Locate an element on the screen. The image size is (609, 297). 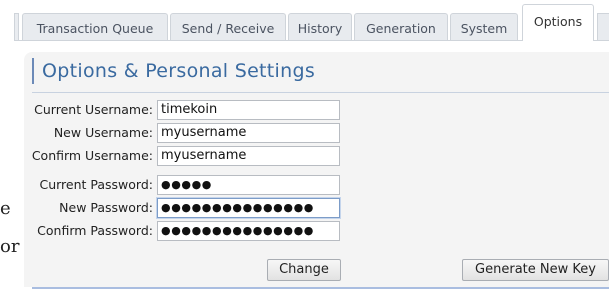
panel-title: Options & Personal Settings is located at coordinates (173, 71).